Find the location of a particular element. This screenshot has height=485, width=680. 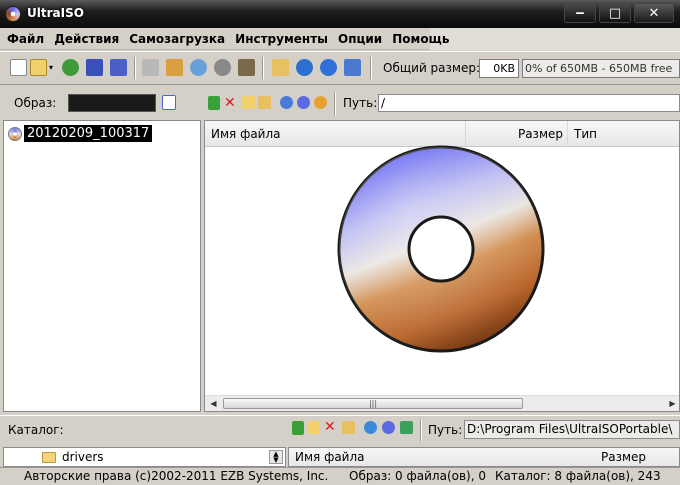

catalog-new-folder-icon is located at coordinates (314, 427).